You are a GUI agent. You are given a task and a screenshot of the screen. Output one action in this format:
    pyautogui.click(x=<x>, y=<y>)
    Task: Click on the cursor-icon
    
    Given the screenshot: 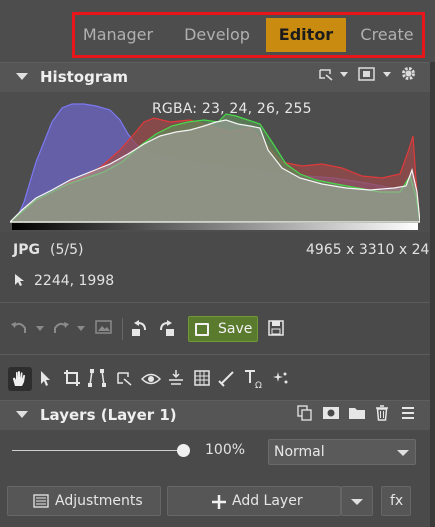 What is the action you would take?
    pyautogui.click(x=19, y=280)
    